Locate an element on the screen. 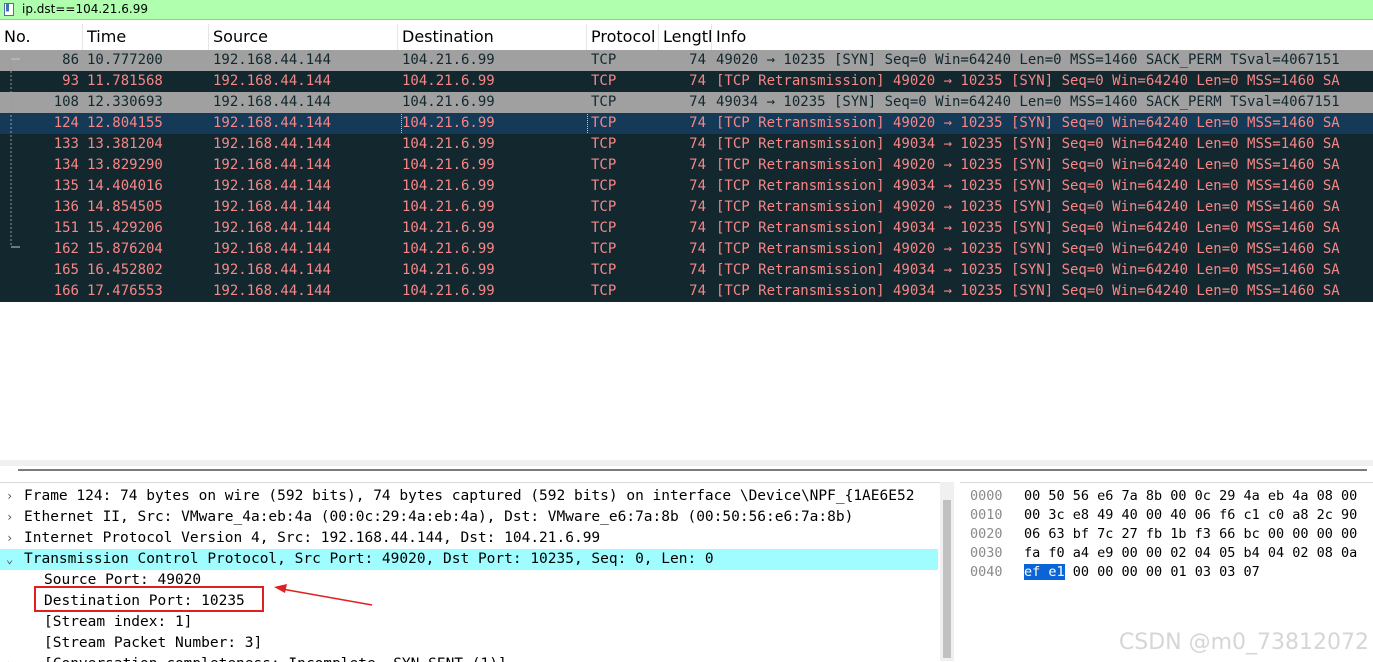 The width and height of the screenshot is (1373, 662). selected-bytes: ef e1 is located at coordinates (1044, 572).